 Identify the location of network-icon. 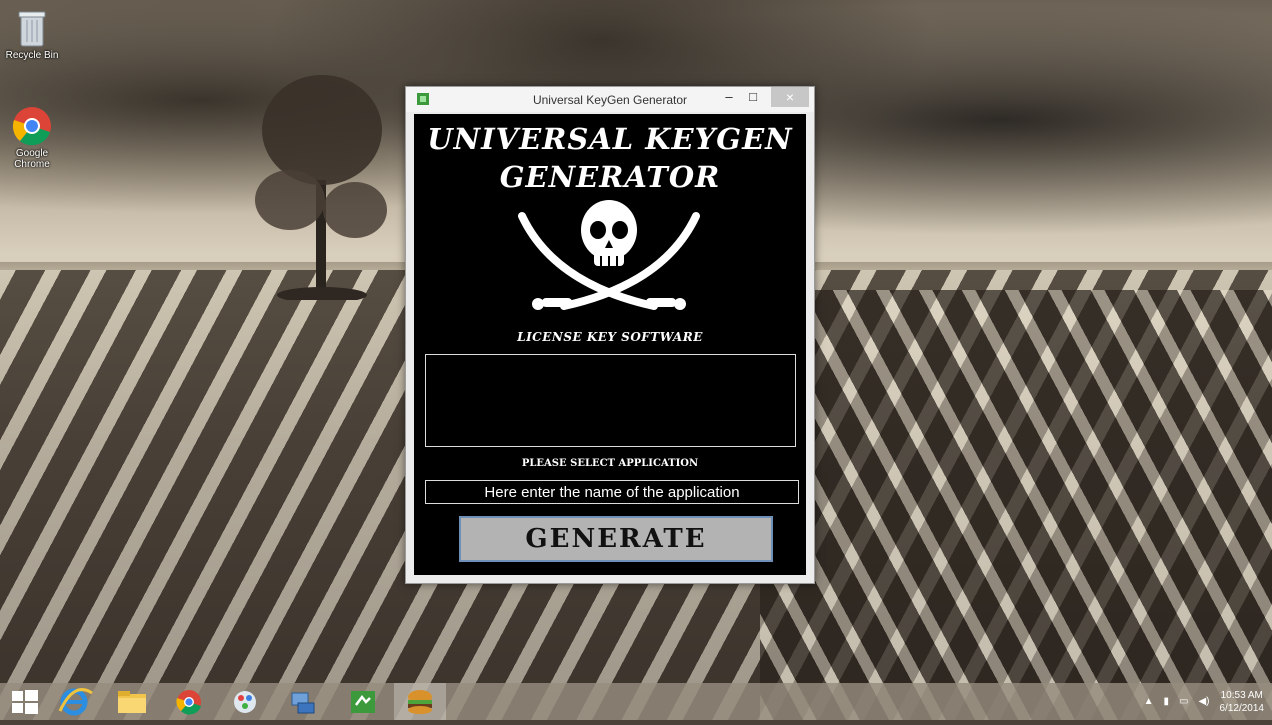
(303, 703).